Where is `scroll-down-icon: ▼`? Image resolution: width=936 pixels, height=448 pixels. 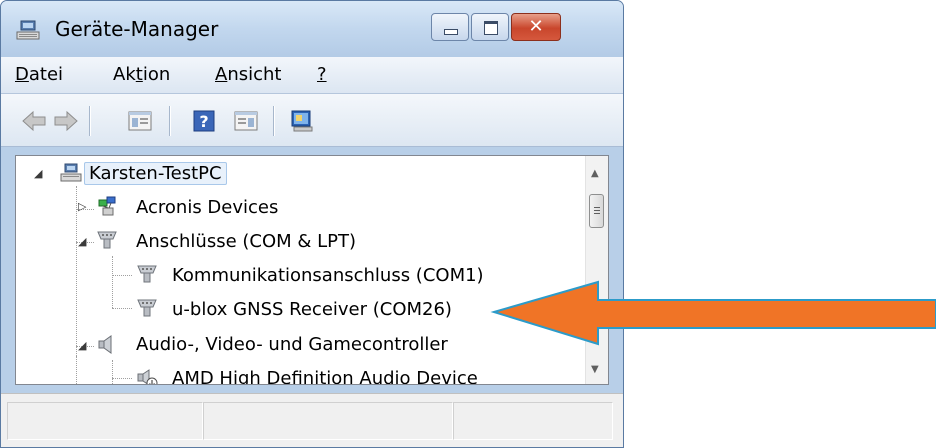
scroll-down-icon: ▼ is located at coordinates (595, 369).